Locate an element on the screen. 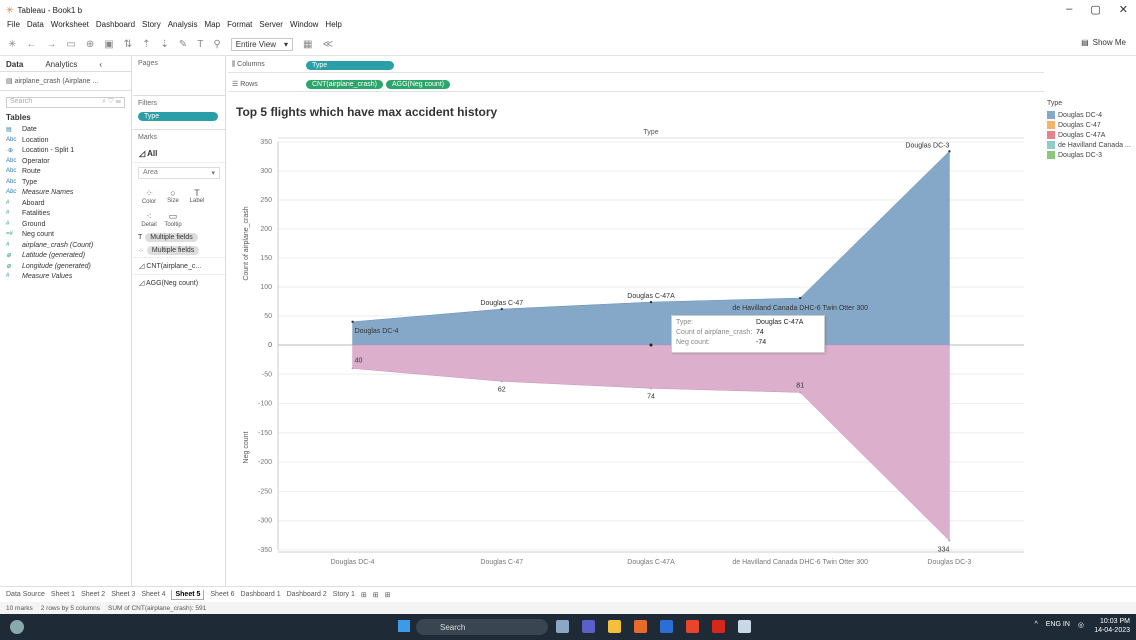 This screenshot has height=640, width=1136. sheet-tab: Sheet 3 is located at coordinates (123, 594).